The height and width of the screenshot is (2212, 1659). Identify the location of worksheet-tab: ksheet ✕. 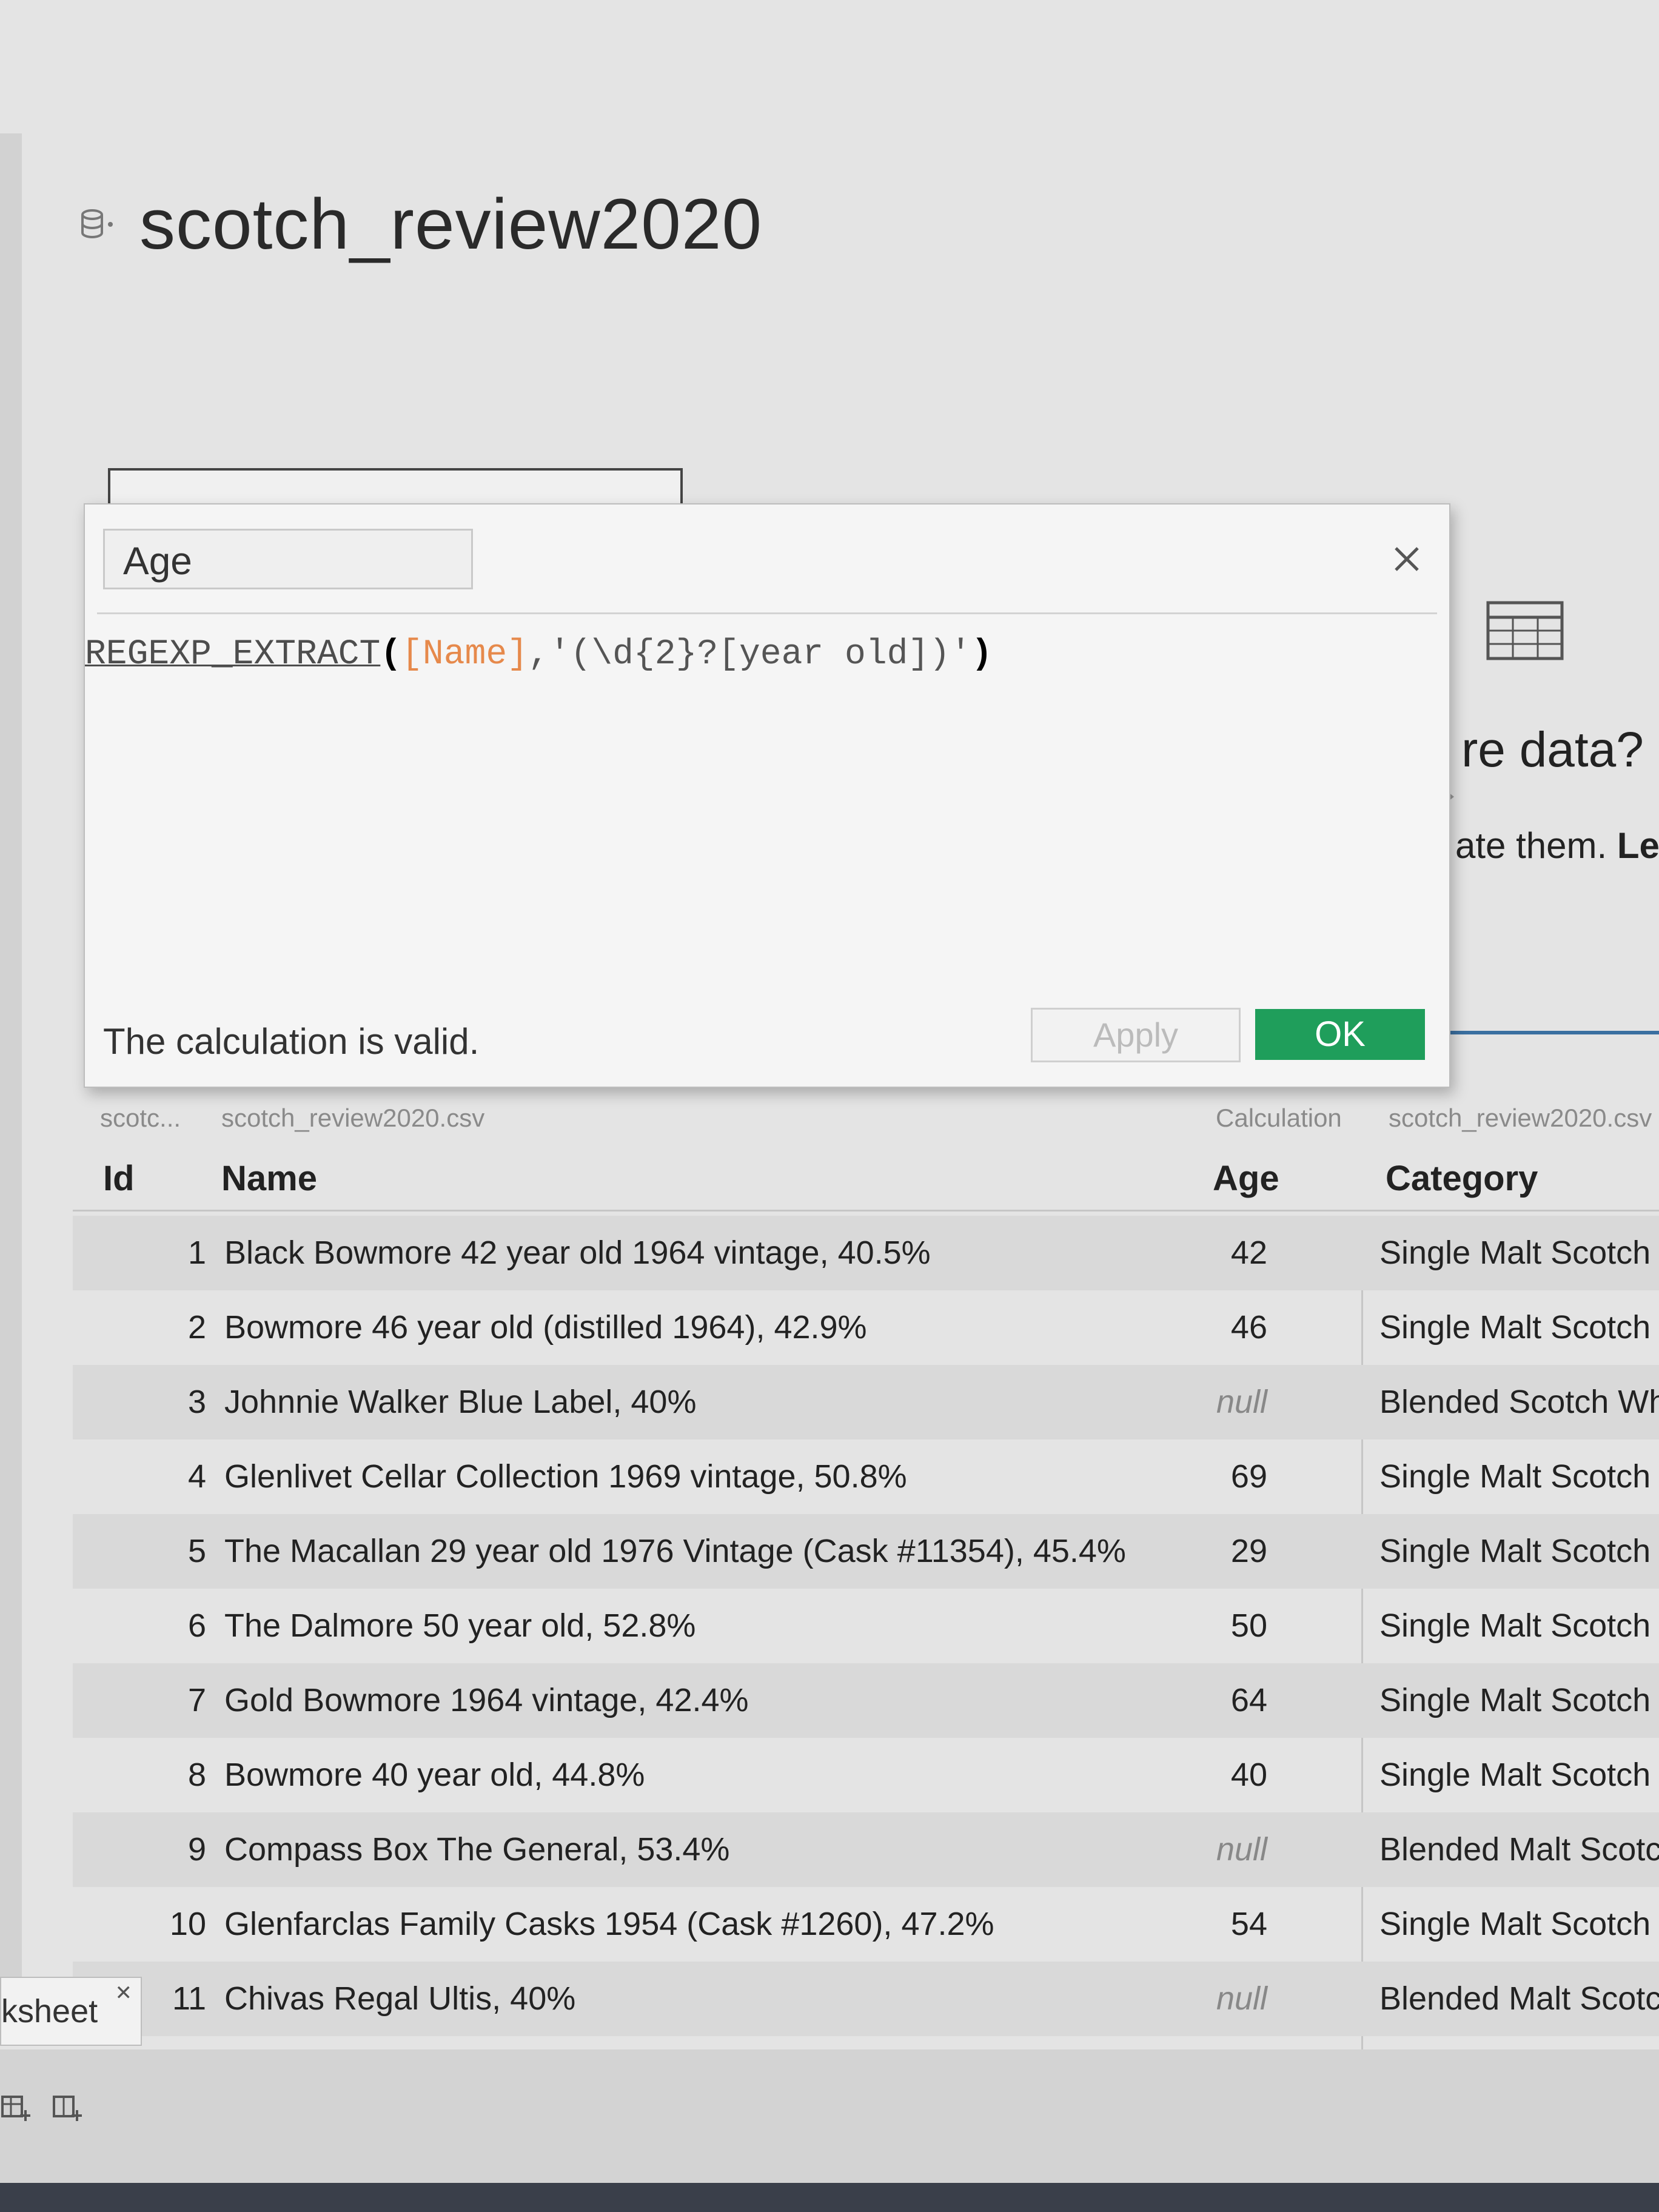
(71, 2011).